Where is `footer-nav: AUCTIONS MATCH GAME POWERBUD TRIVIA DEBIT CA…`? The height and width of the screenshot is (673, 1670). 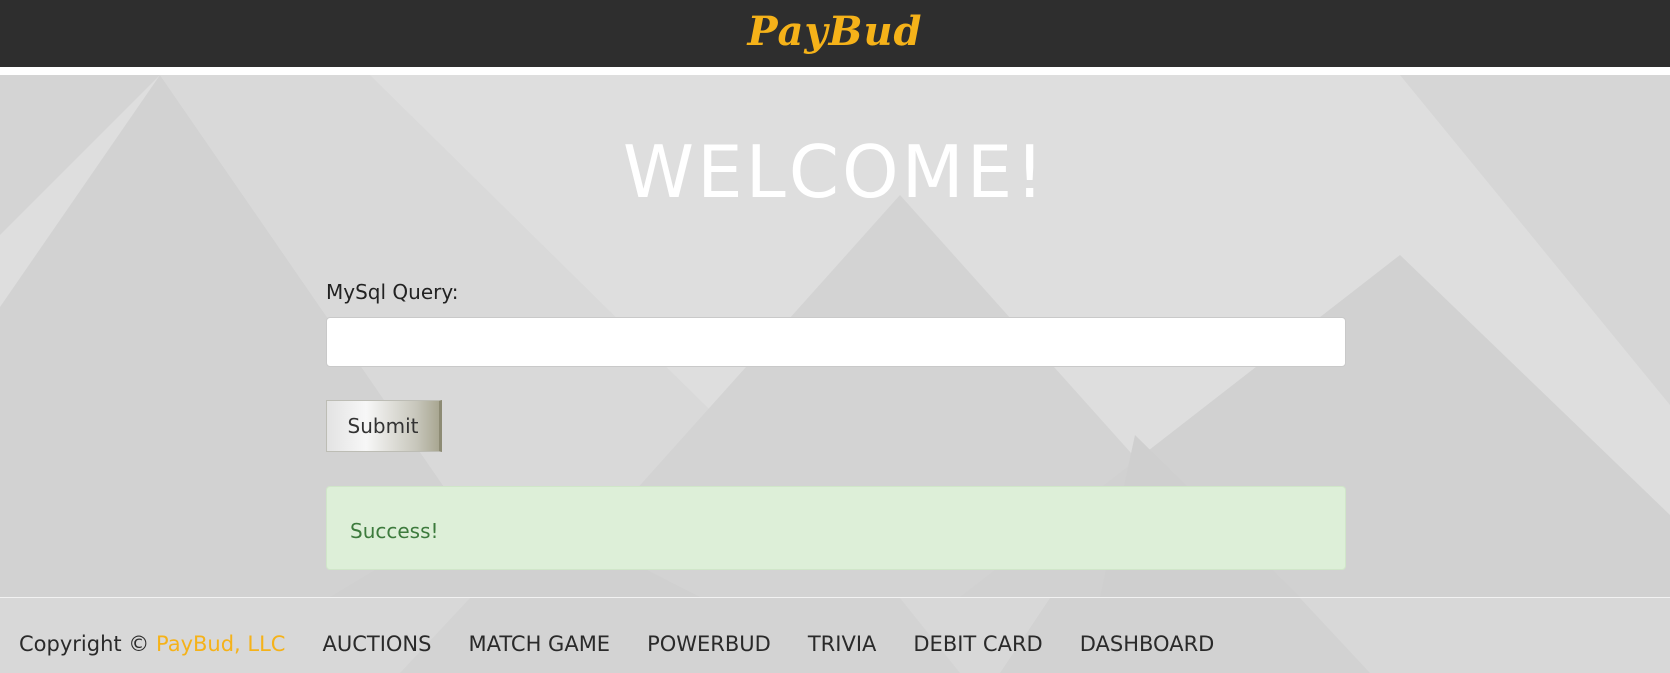 footer-nav: AUCTIONS MATCH GAME POWERBUD TRIVIA DEBIT CA… is located at coordinates (749, 644).